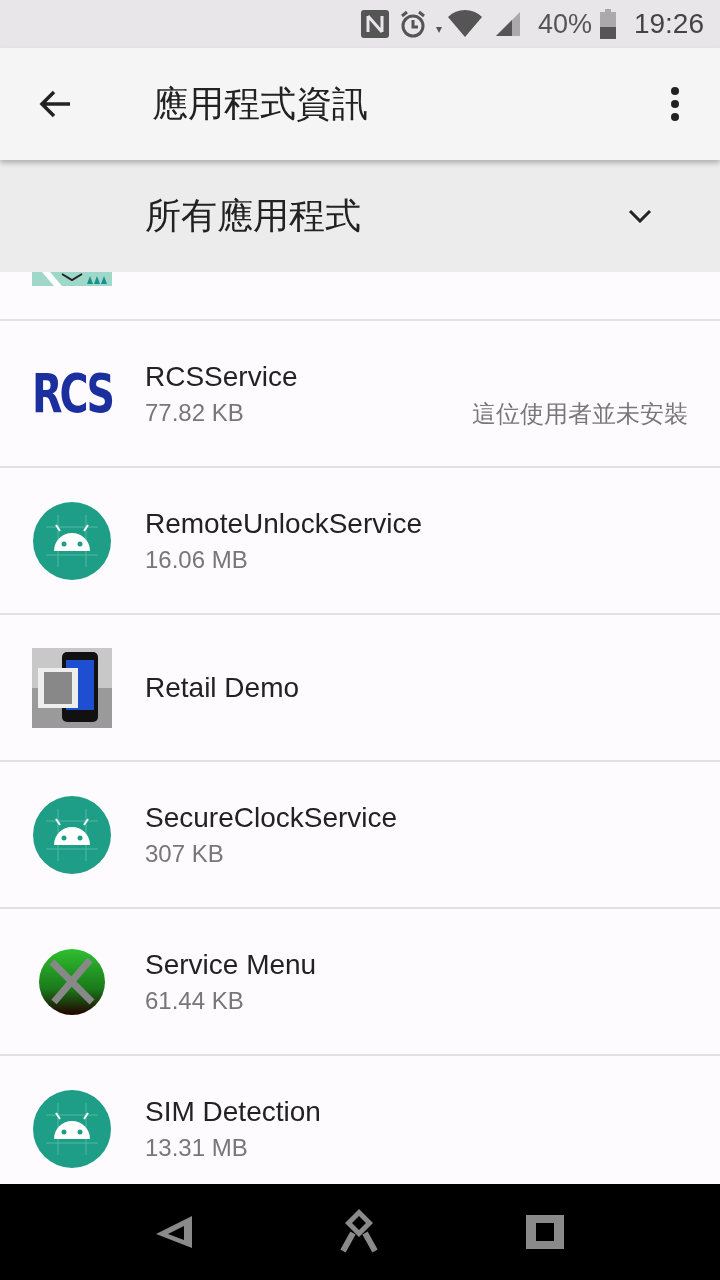 The height and width of the screenshot is (1280, 720). What do you see at coordinates (360, 688) in the screenshot?
I see `app-list-item: Retail Demo` at bounding box center [360, 688].